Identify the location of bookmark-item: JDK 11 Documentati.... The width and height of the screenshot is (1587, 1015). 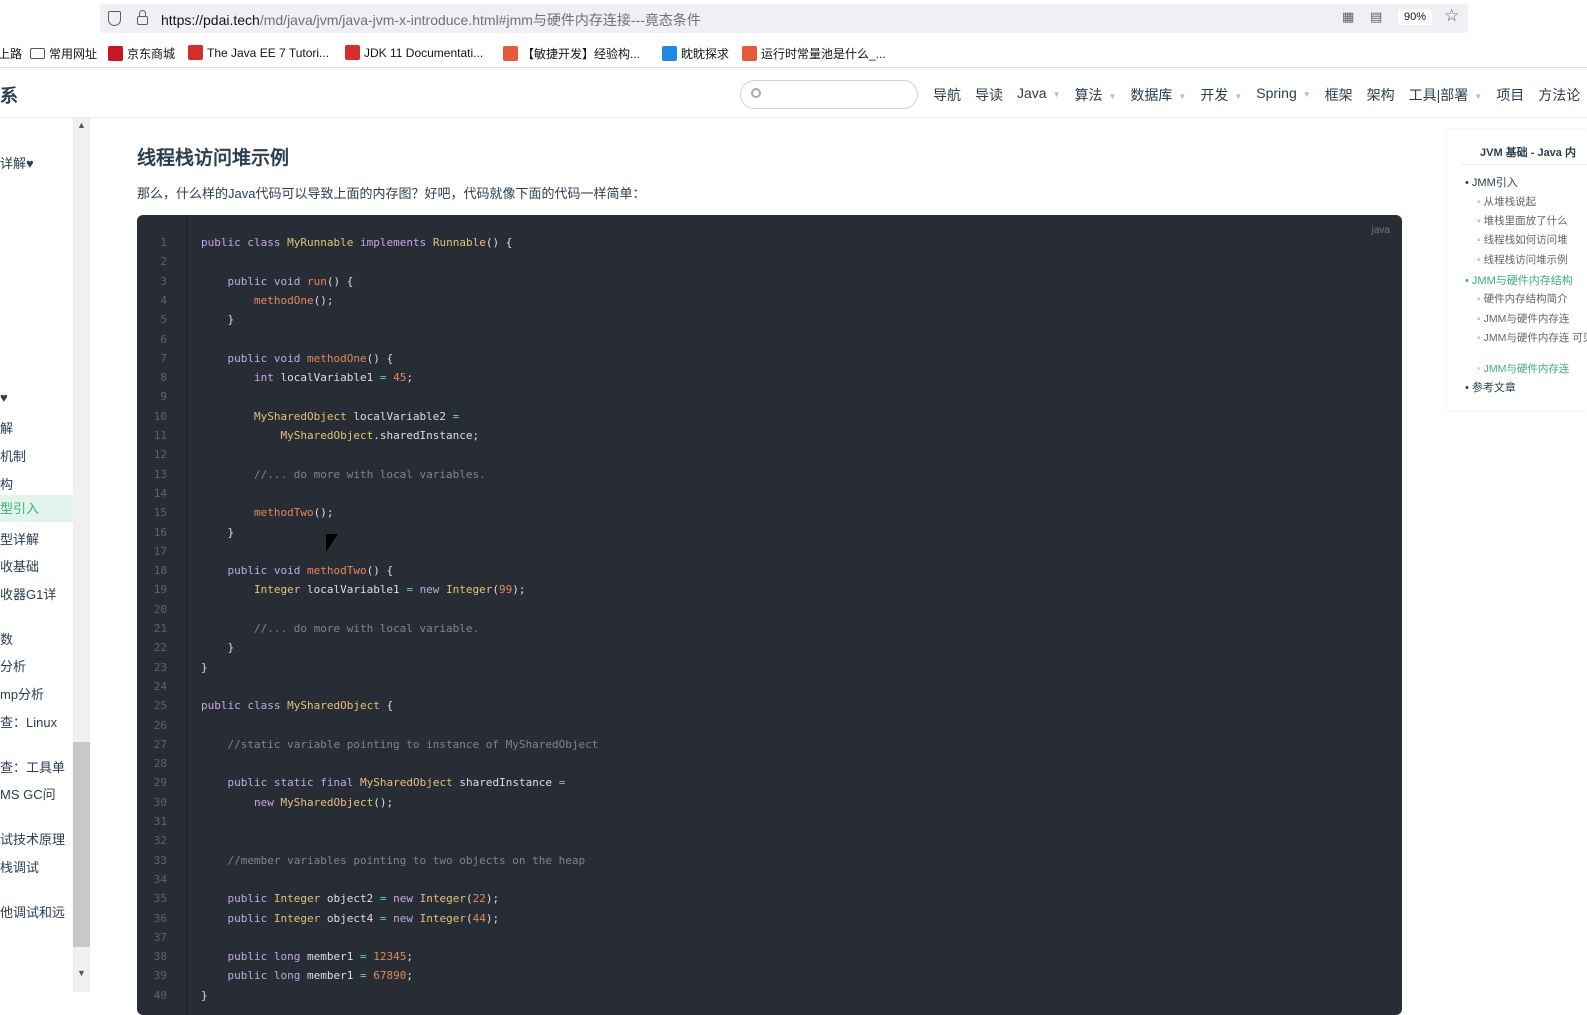
(414, 52).